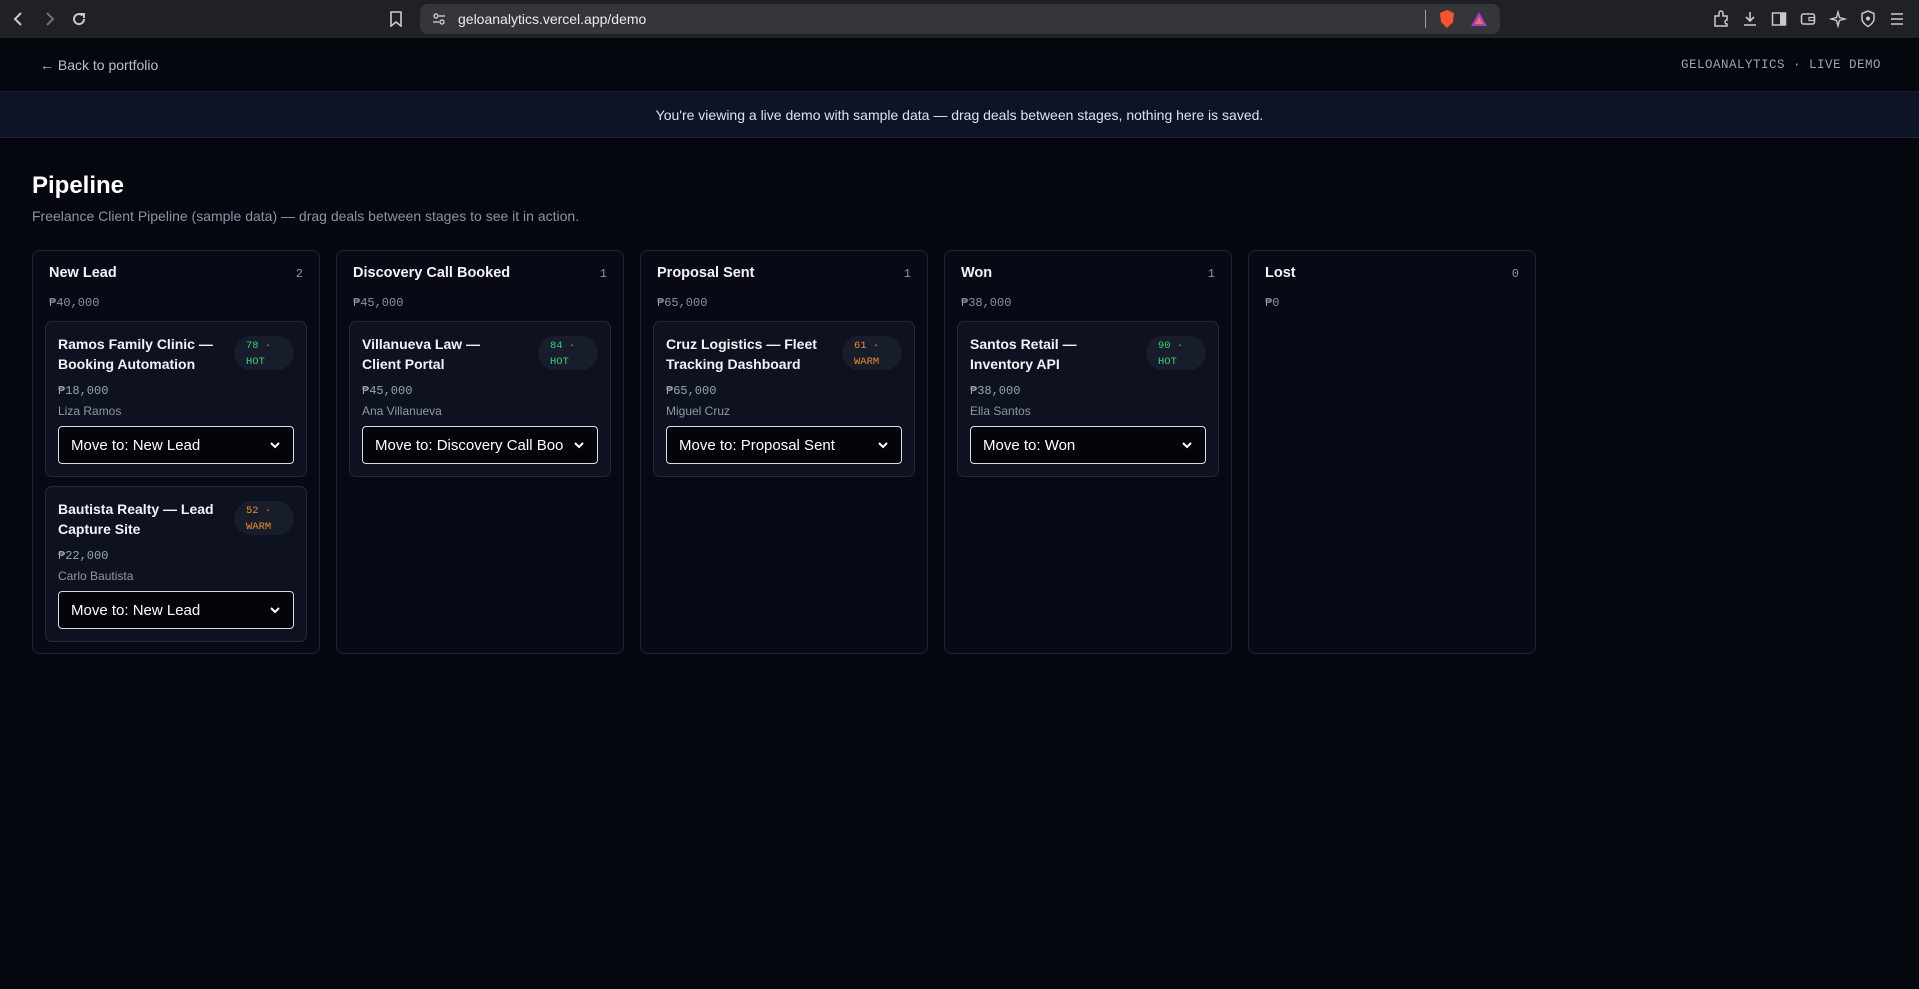 The image size is (1919, 989). What do you see at coordinates (1808, 19) in the screenshot?
I see `wallet-icon` at bounding box center [1808, 19].